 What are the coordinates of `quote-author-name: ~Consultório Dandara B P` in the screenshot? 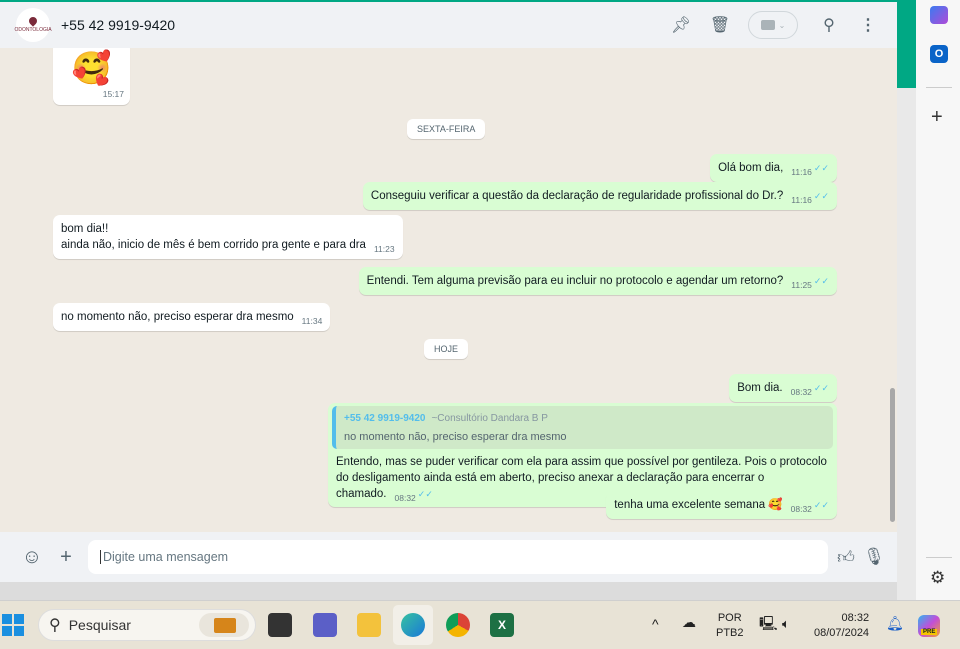 It's located at (489, 418).